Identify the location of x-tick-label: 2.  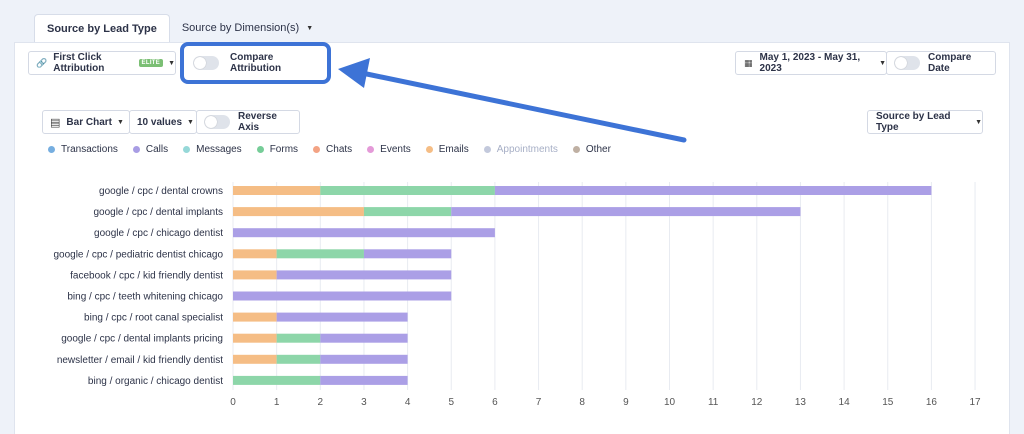
(321, 402).